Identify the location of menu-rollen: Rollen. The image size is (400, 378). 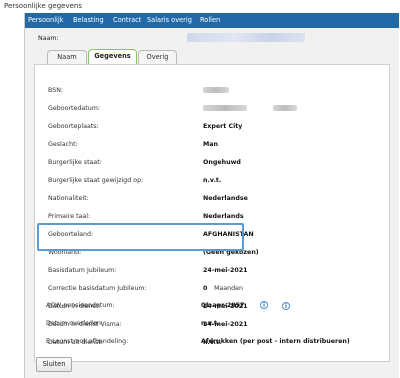
(210, 20).